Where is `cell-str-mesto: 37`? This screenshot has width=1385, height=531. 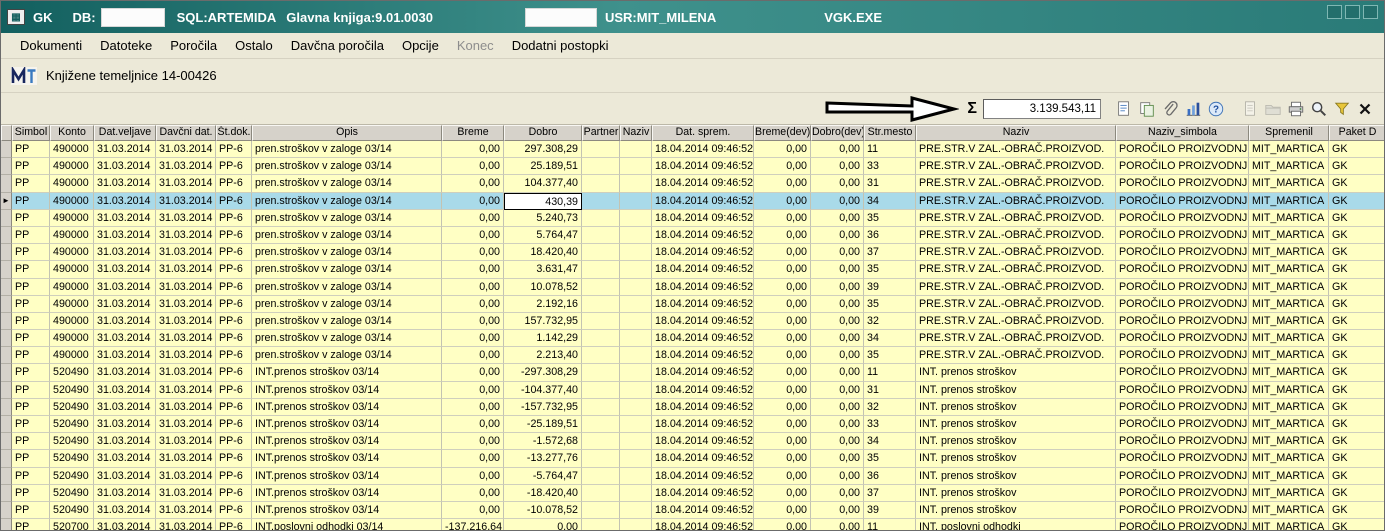 cell-str-mesto: 37 is located at coordinates (890, 493).